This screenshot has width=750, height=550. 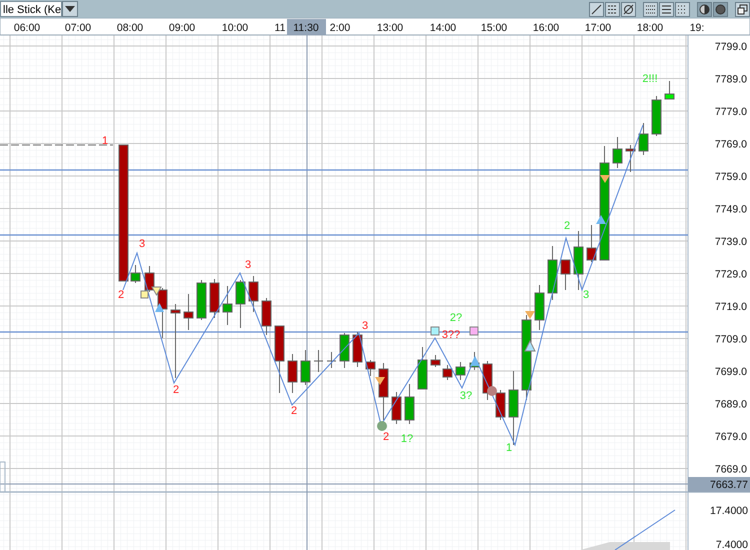 What do you see at coordinates (598, 28) in the screenshot?
I see `time-axis-label: 17:00` at bounding box center [598, 28].